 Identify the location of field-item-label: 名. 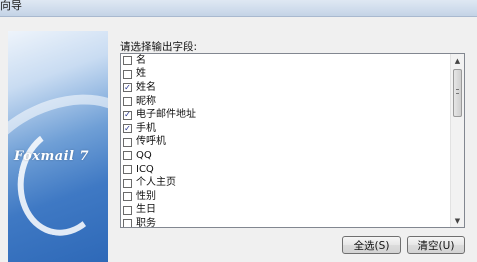
(141, 60).